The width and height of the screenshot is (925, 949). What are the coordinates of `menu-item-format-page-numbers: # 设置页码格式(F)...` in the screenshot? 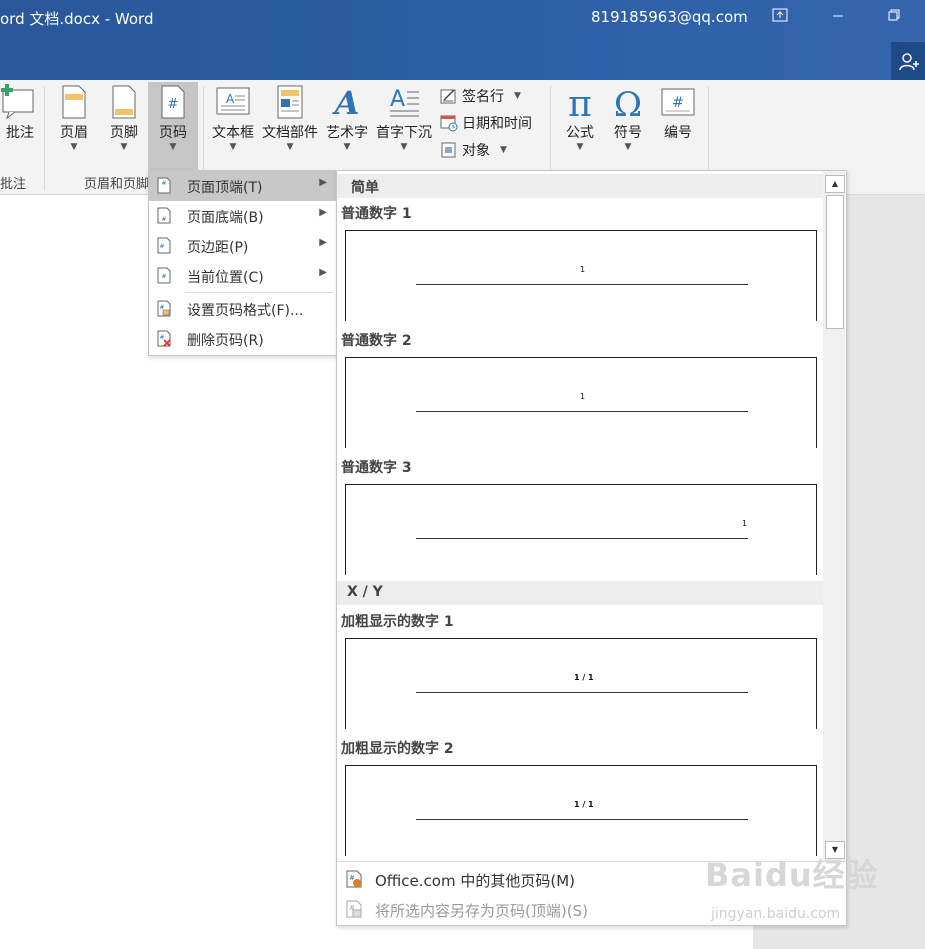 It's located at (243, 309).